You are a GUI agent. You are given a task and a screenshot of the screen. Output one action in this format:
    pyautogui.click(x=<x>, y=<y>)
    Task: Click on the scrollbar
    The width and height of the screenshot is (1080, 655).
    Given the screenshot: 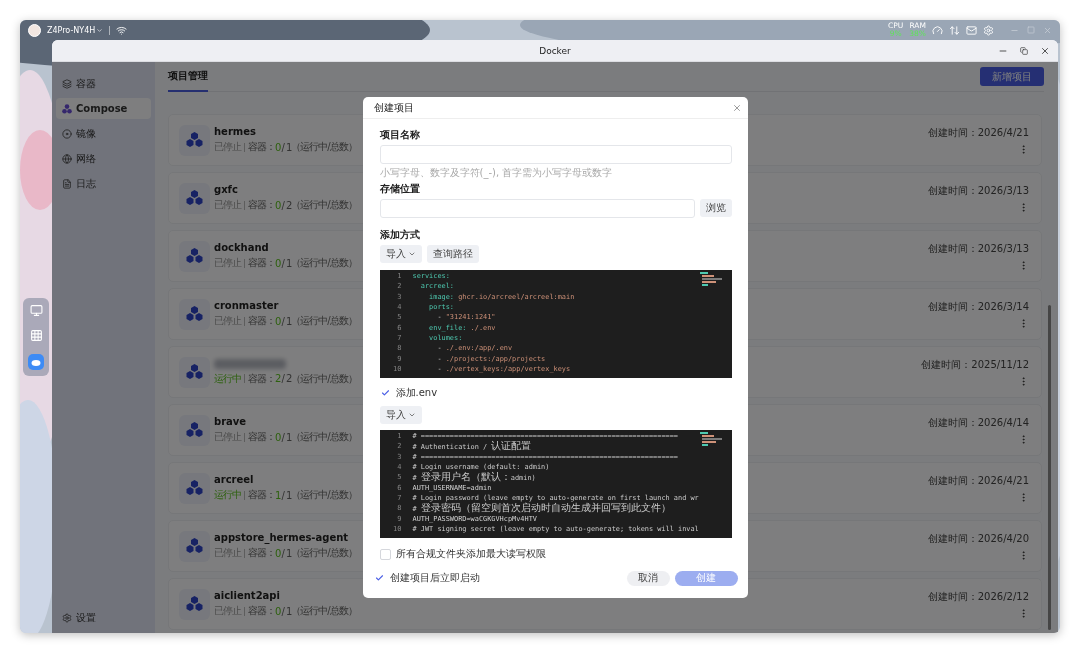 What is the action you would take?
    pyautogui.click(x=1049, y=467)
    